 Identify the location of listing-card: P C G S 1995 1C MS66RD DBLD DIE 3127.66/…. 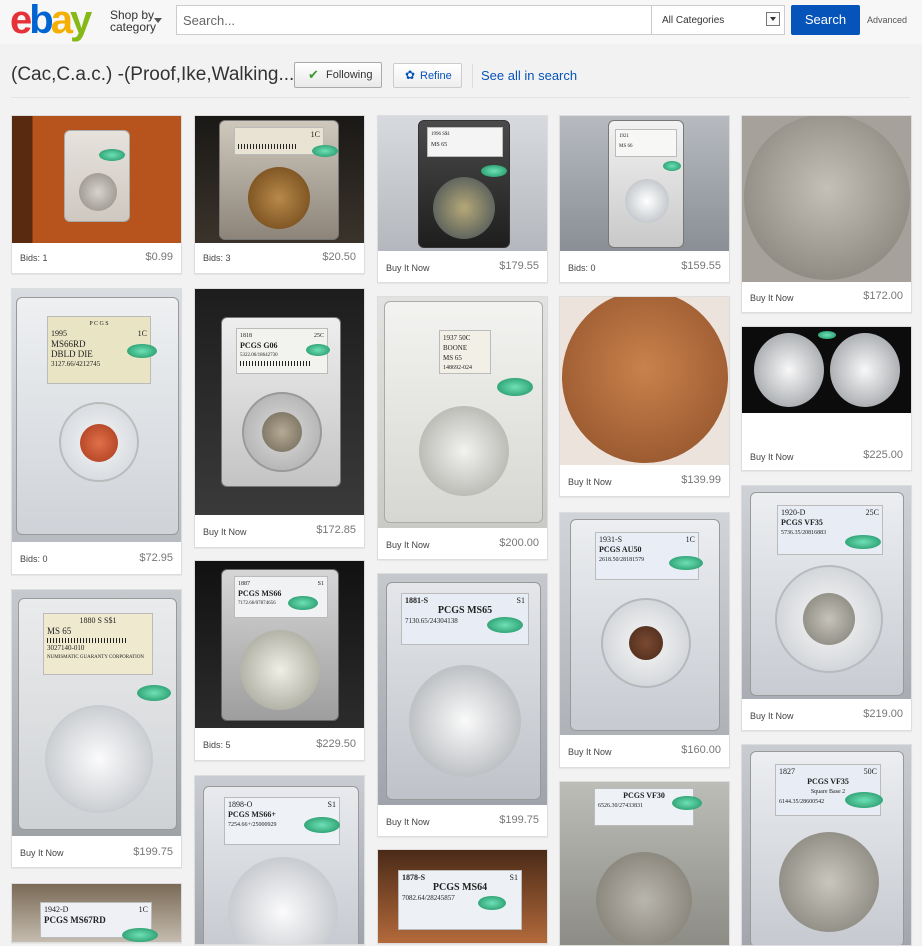
(96, 431).